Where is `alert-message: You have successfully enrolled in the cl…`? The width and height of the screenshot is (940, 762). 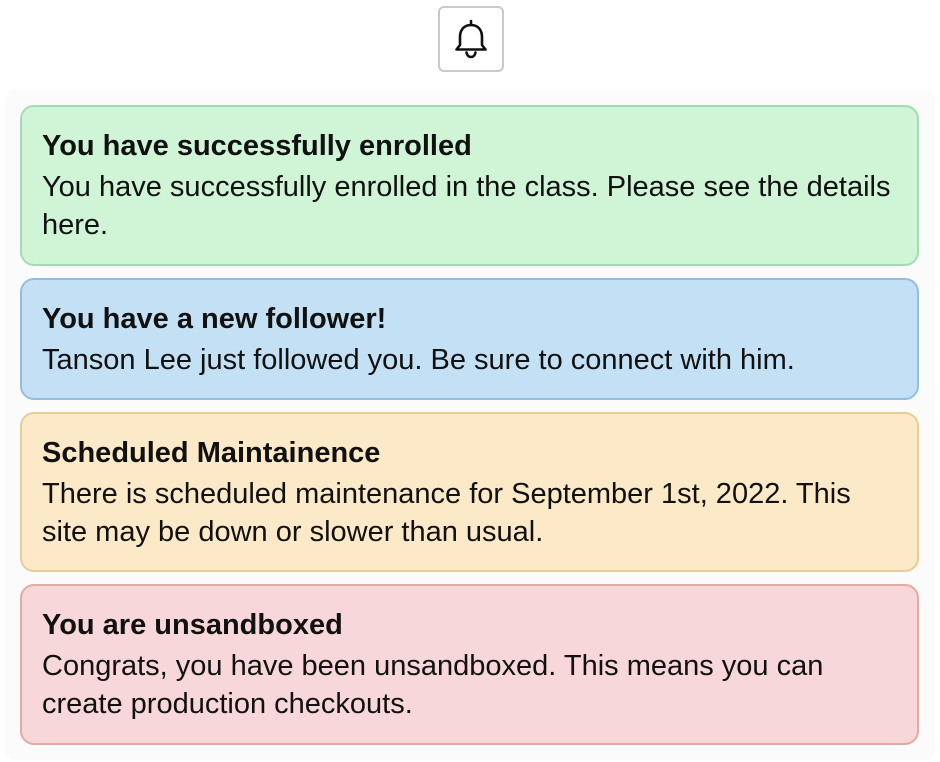
alert-message: You have successfully enrolled in the cl… is located at coordinates (466, 206).